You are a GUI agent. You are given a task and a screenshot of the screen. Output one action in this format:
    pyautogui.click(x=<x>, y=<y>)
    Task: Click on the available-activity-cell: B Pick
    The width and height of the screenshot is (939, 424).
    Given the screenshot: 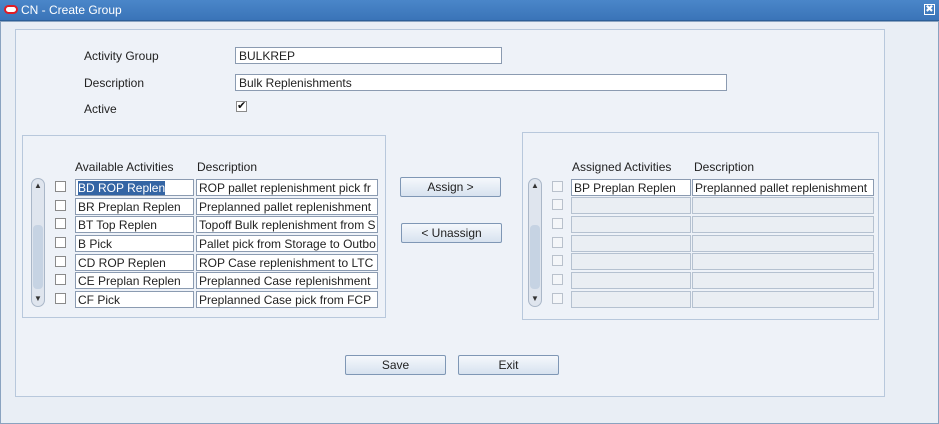 What is the action you would take?
    pyautogui.click(x=134, y=243)
    